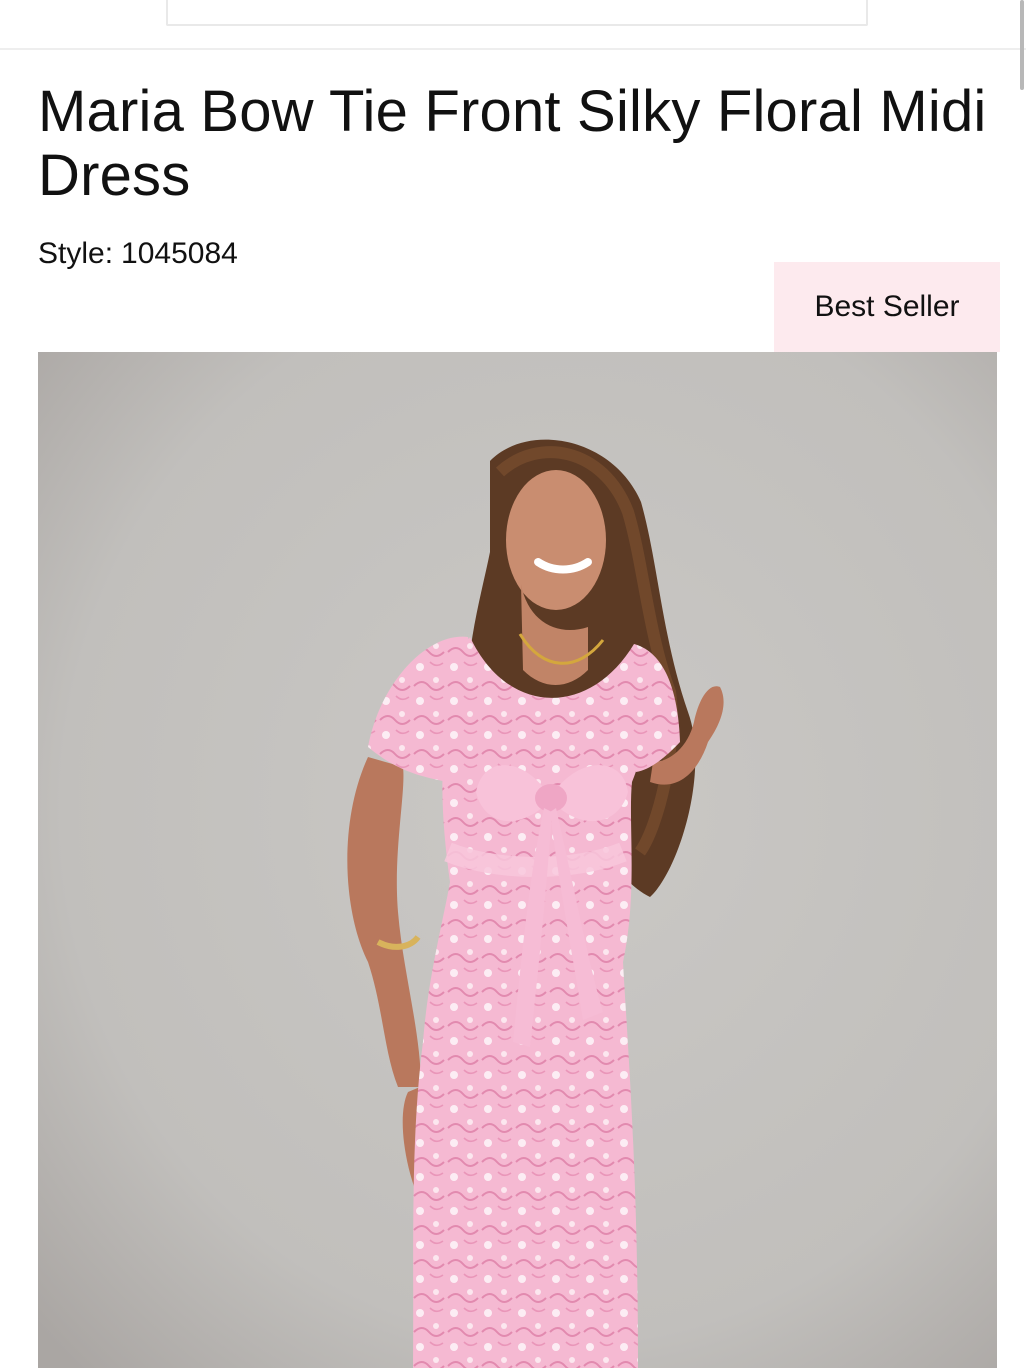 The width and height of the screenshot is (1026, 1368). I want to click on scrollbar, so click(1022, 45).